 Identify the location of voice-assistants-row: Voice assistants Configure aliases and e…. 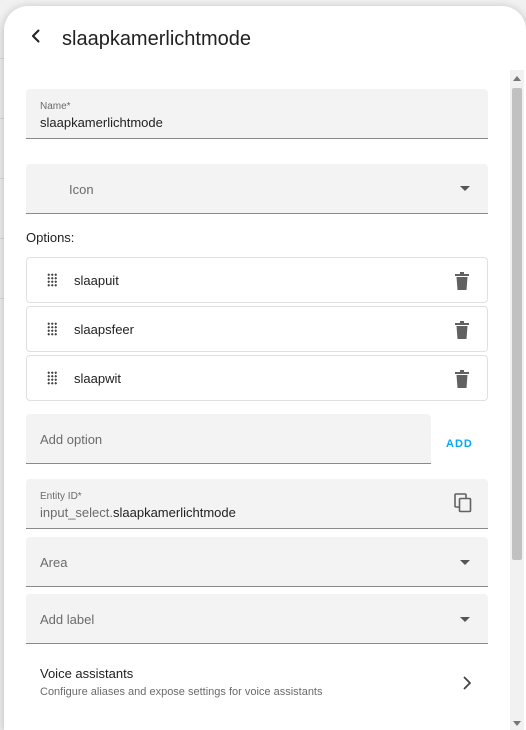
(257, 684).